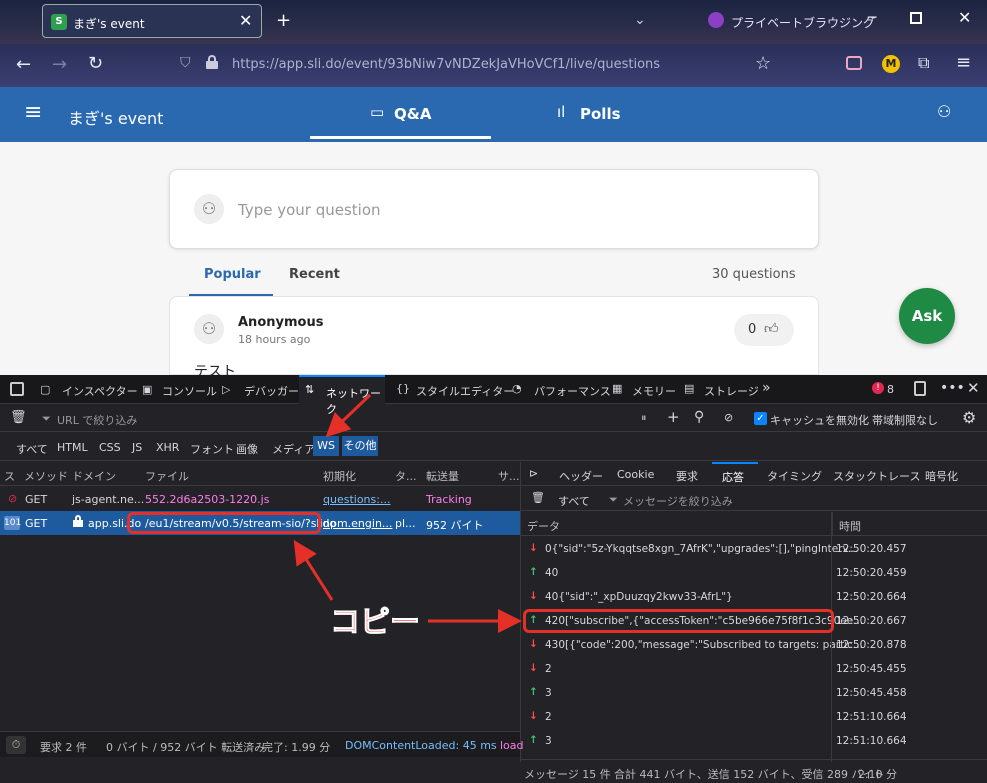 Image resolution: width=987 pixels, height=783 pixels. Describe the element at coordinates (754, 274) in the screenshot. I see `question-count: 30 questions` at that location.